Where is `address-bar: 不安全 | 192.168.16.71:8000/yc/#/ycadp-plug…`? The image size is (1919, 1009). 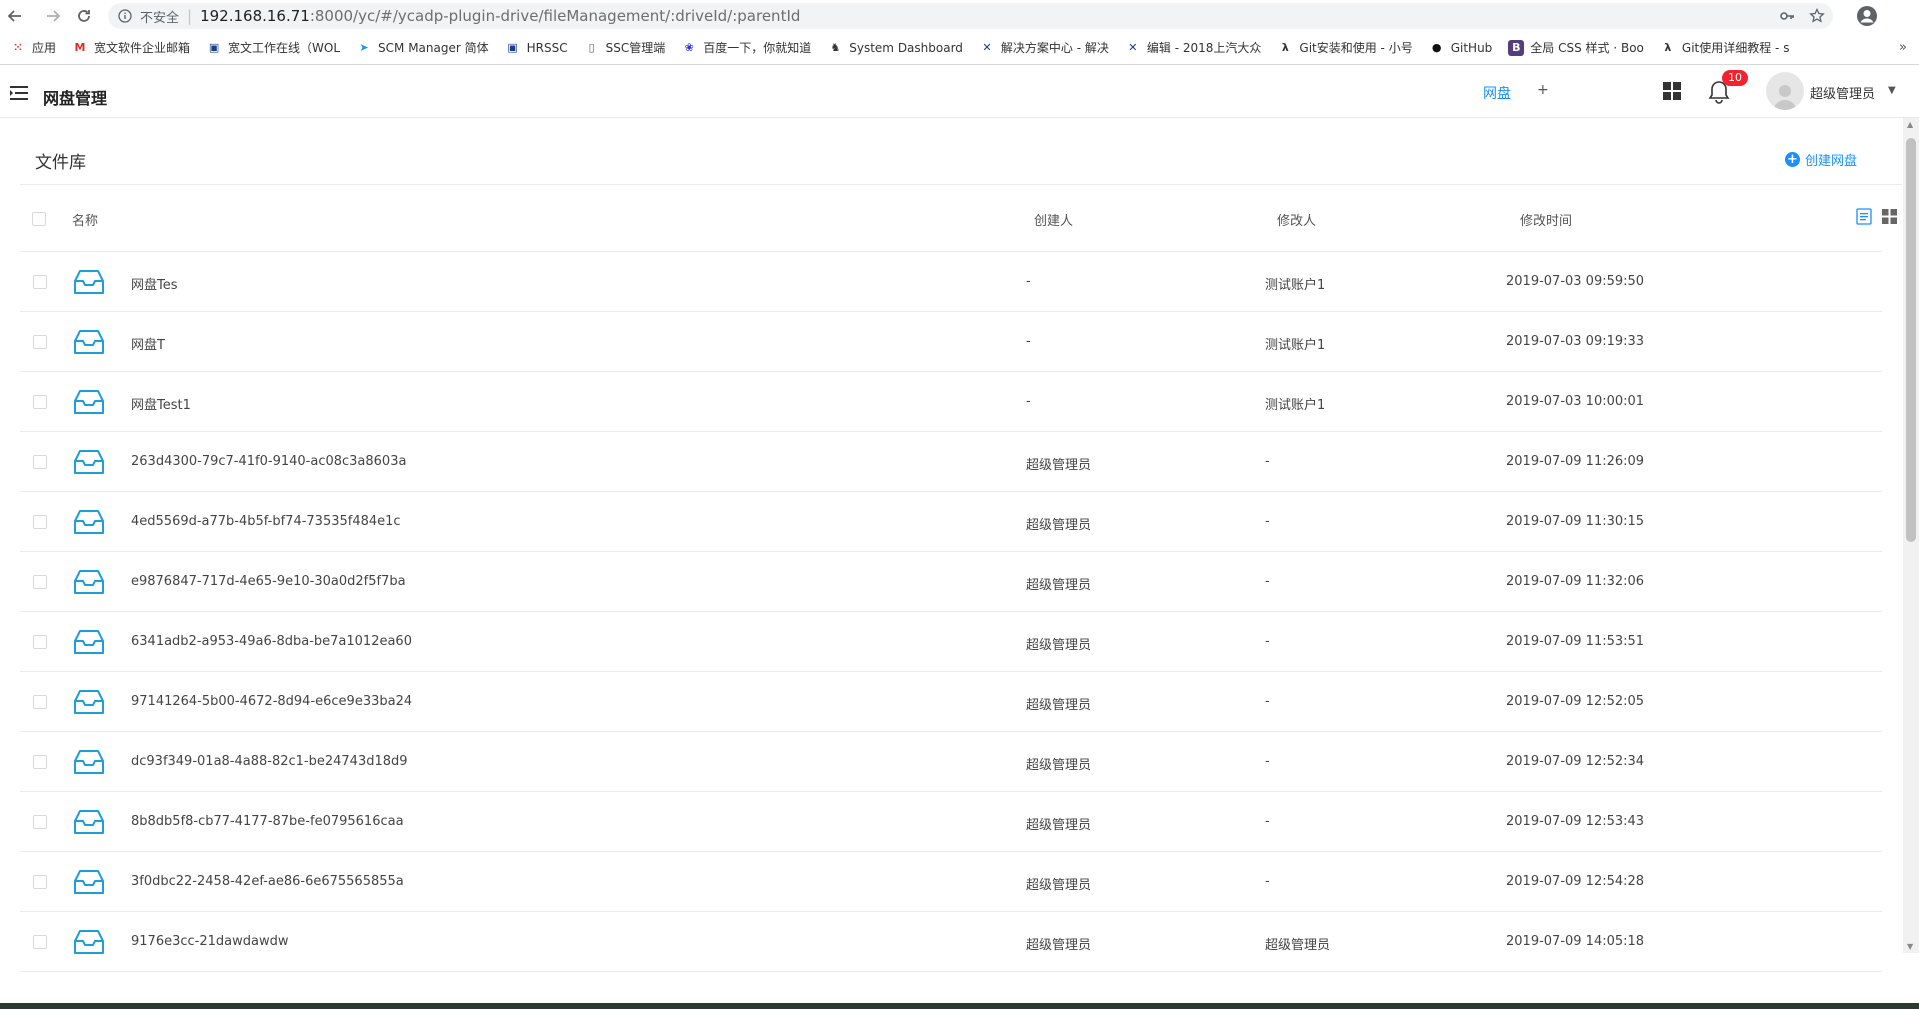
address-bar: 不安全 | 192.168.16.71:8000/yc/#/ycadp-plug… is located at coordinates (970, 16).